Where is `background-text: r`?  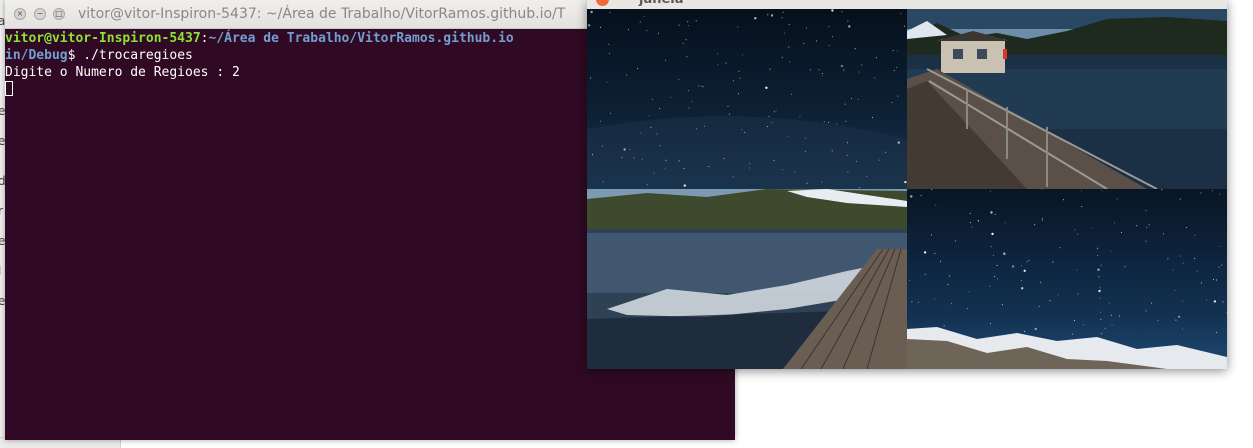
background-text: r is located at coordinates (1, 211).